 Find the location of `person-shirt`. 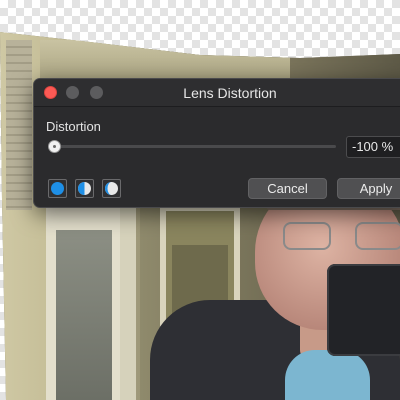

person-shirt is located at coordinates (327, 375).